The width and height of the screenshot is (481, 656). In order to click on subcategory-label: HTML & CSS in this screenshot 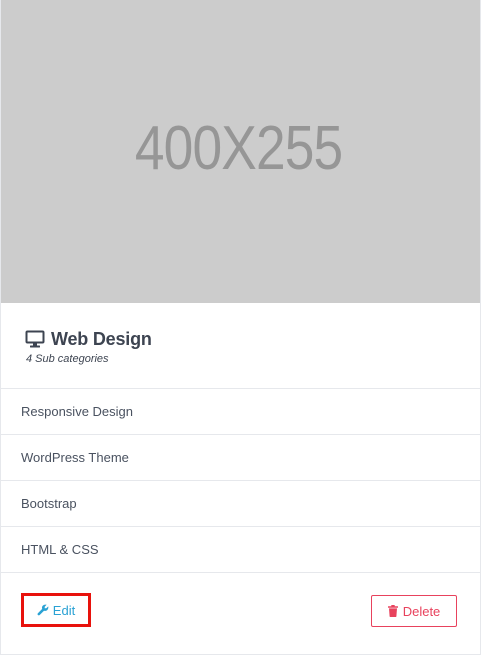, I will do `click(60, 549)`.